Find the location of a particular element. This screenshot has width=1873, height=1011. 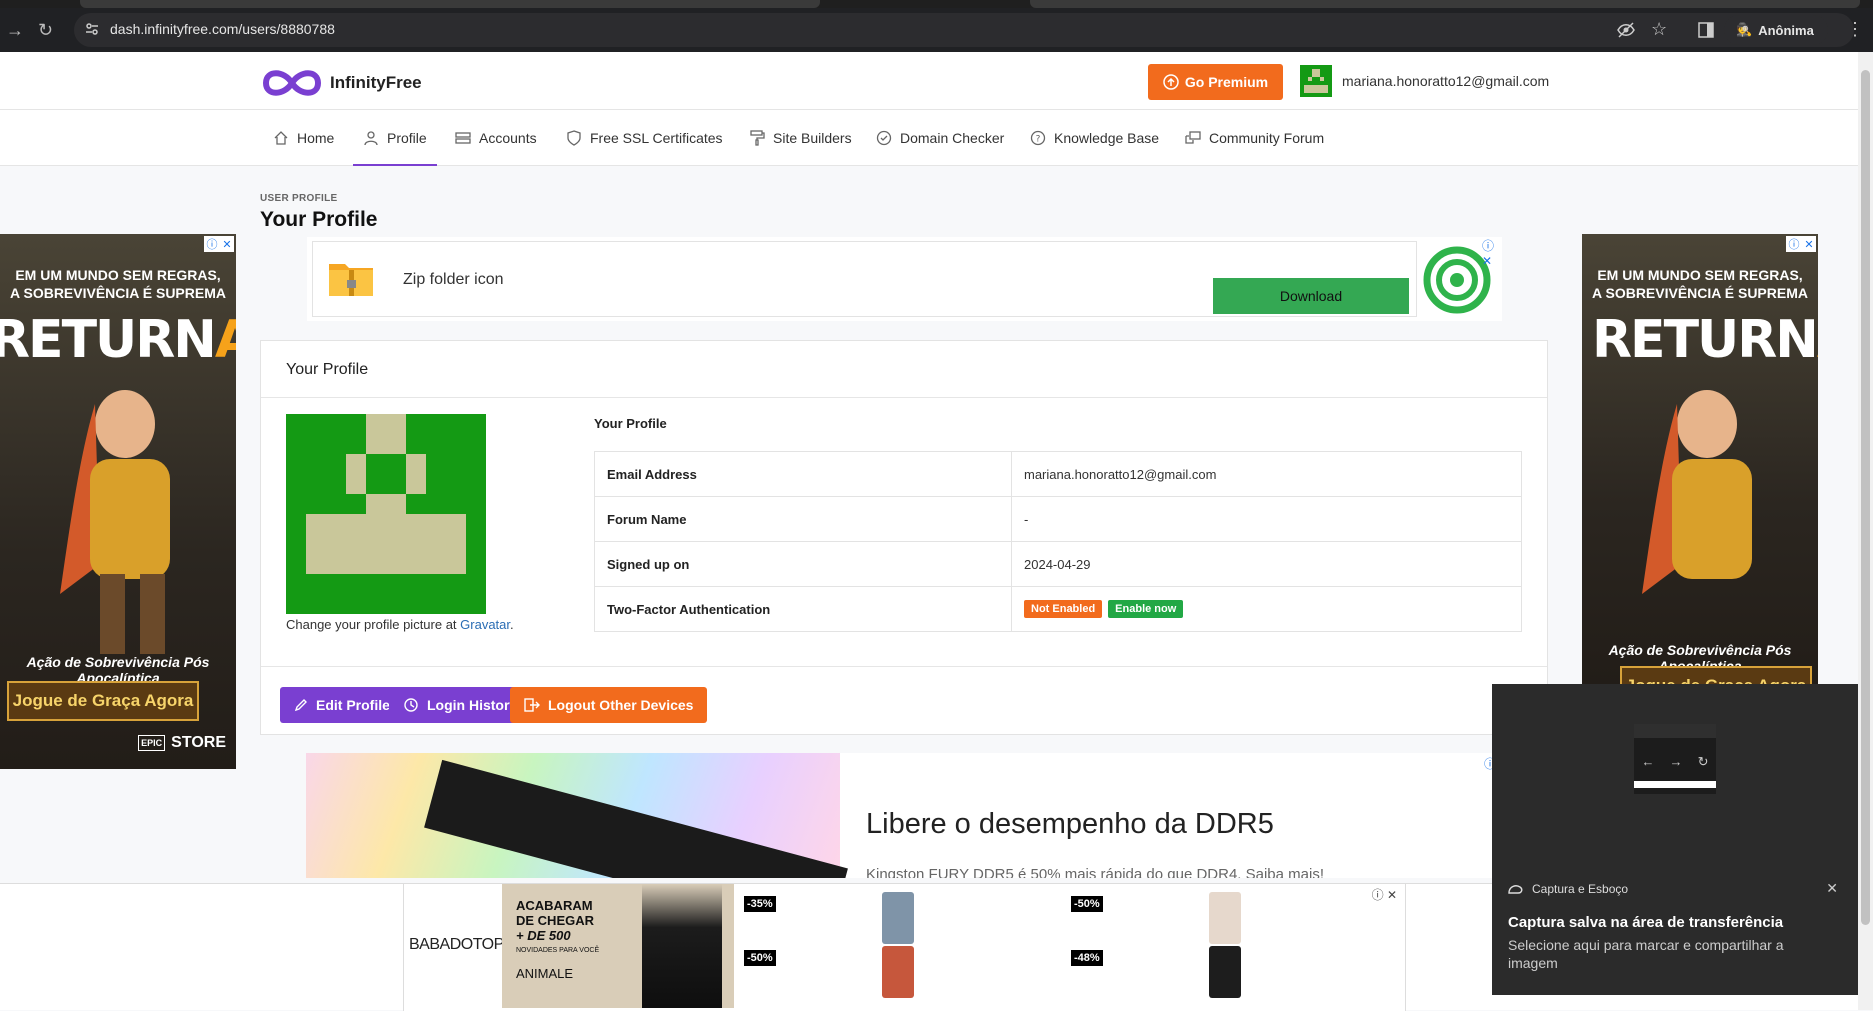

side-panel-icon is located at coordinates (1706, 30).